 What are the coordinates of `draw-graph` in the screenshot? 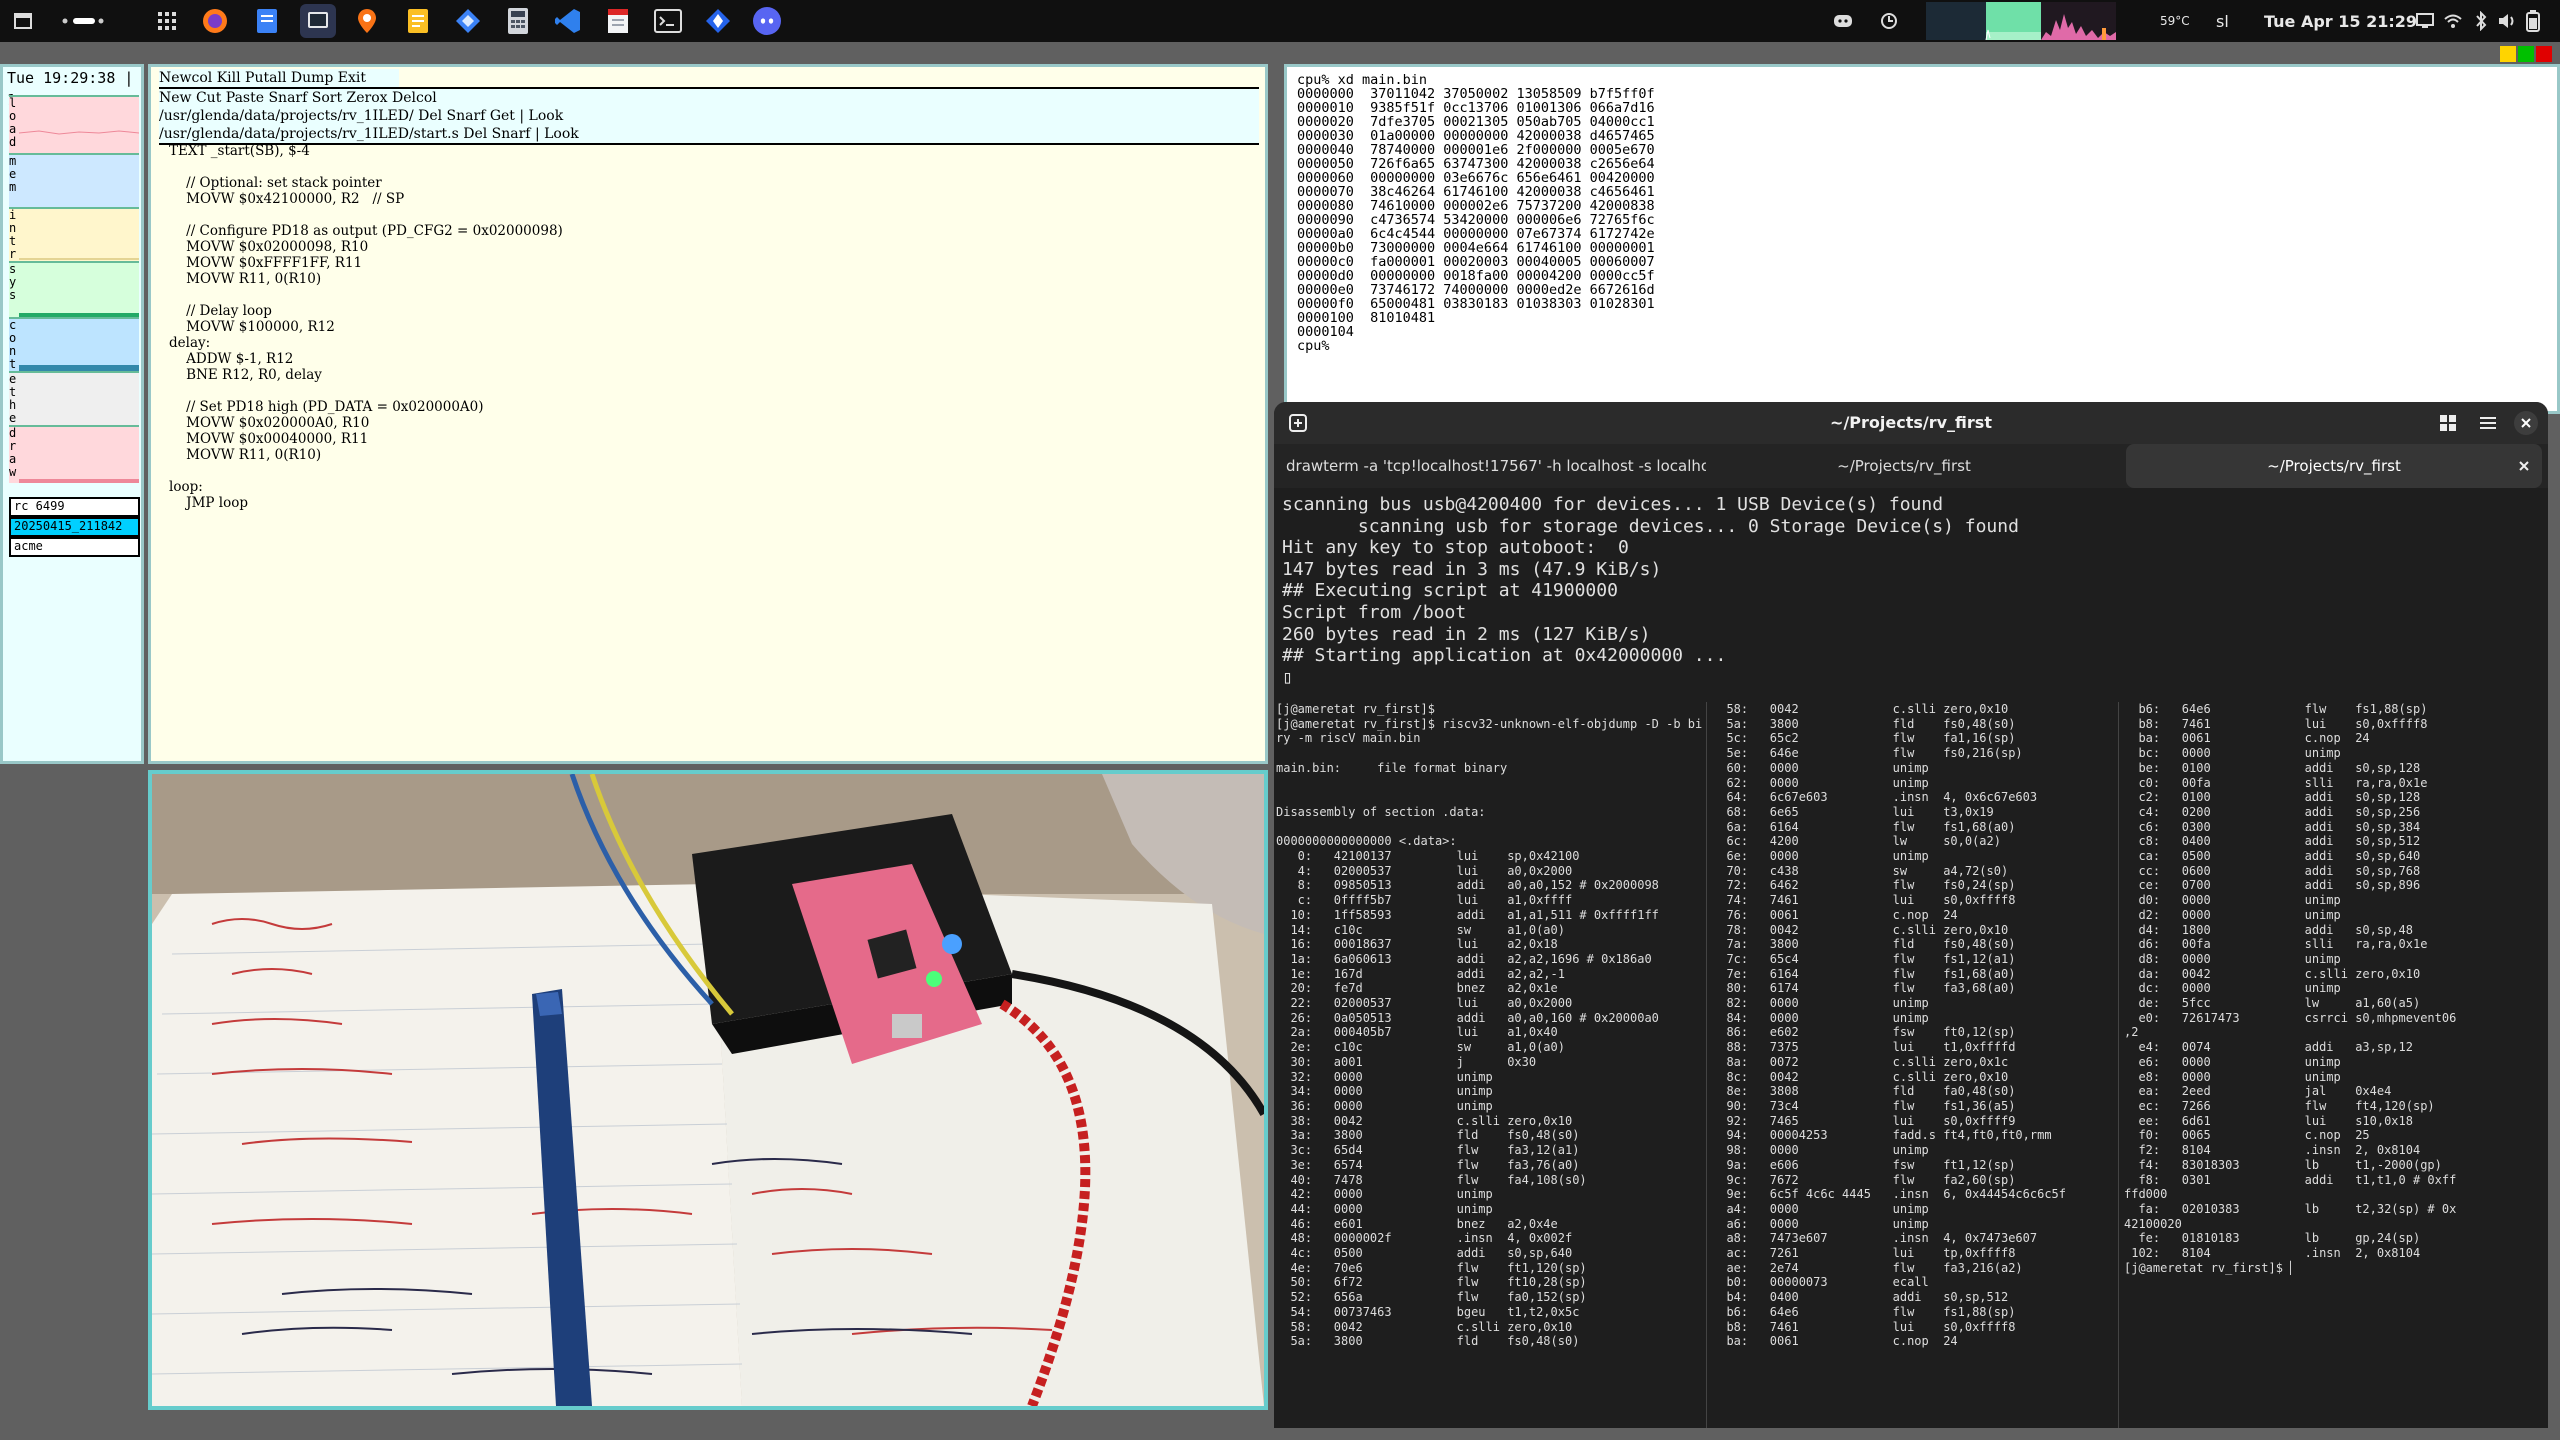 It's located at (74, 454).